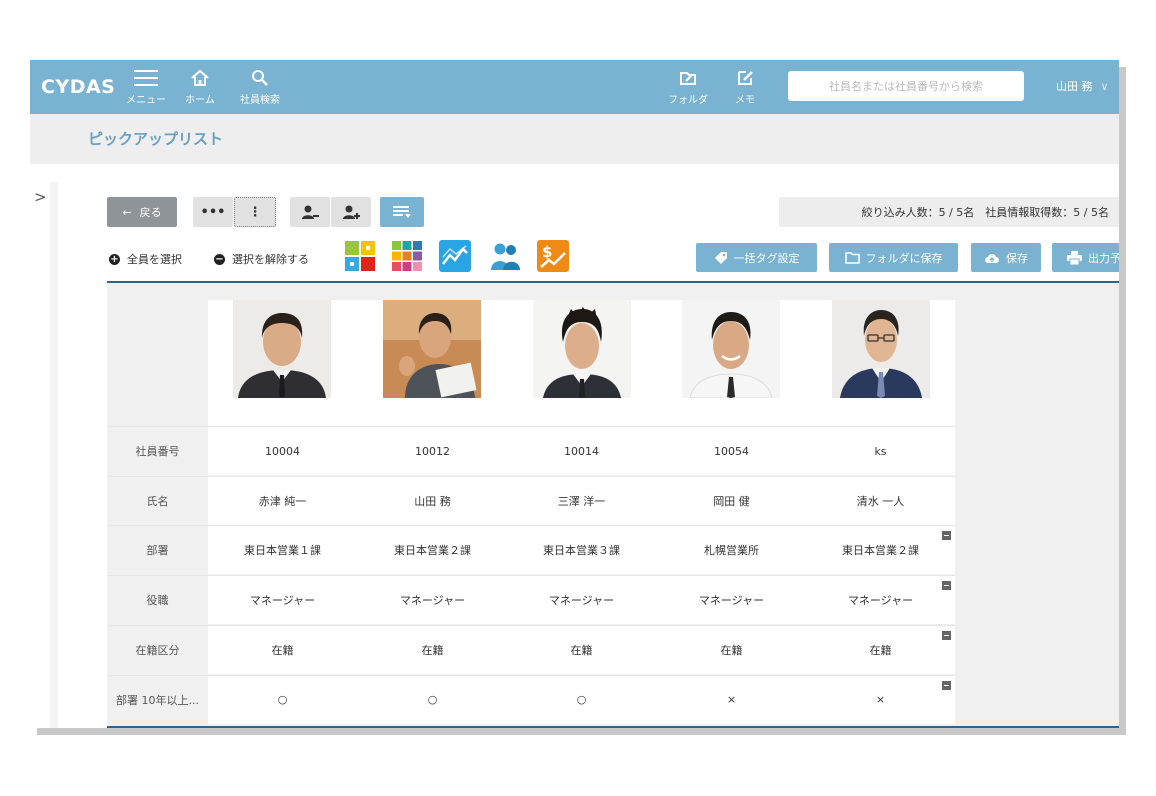 The image size is (1156, 796). I want to click on printer-icon, so click(1074, 257).